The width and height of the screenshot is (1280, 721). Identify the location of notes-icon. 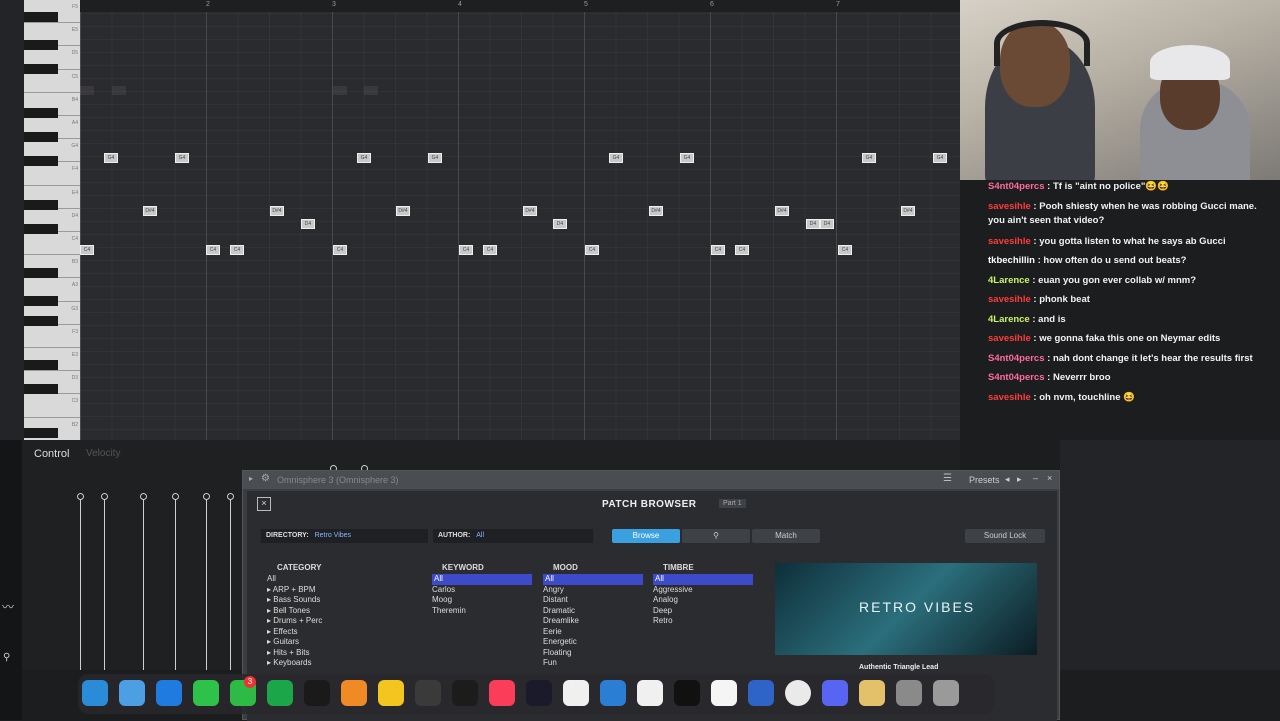
(391, 693).